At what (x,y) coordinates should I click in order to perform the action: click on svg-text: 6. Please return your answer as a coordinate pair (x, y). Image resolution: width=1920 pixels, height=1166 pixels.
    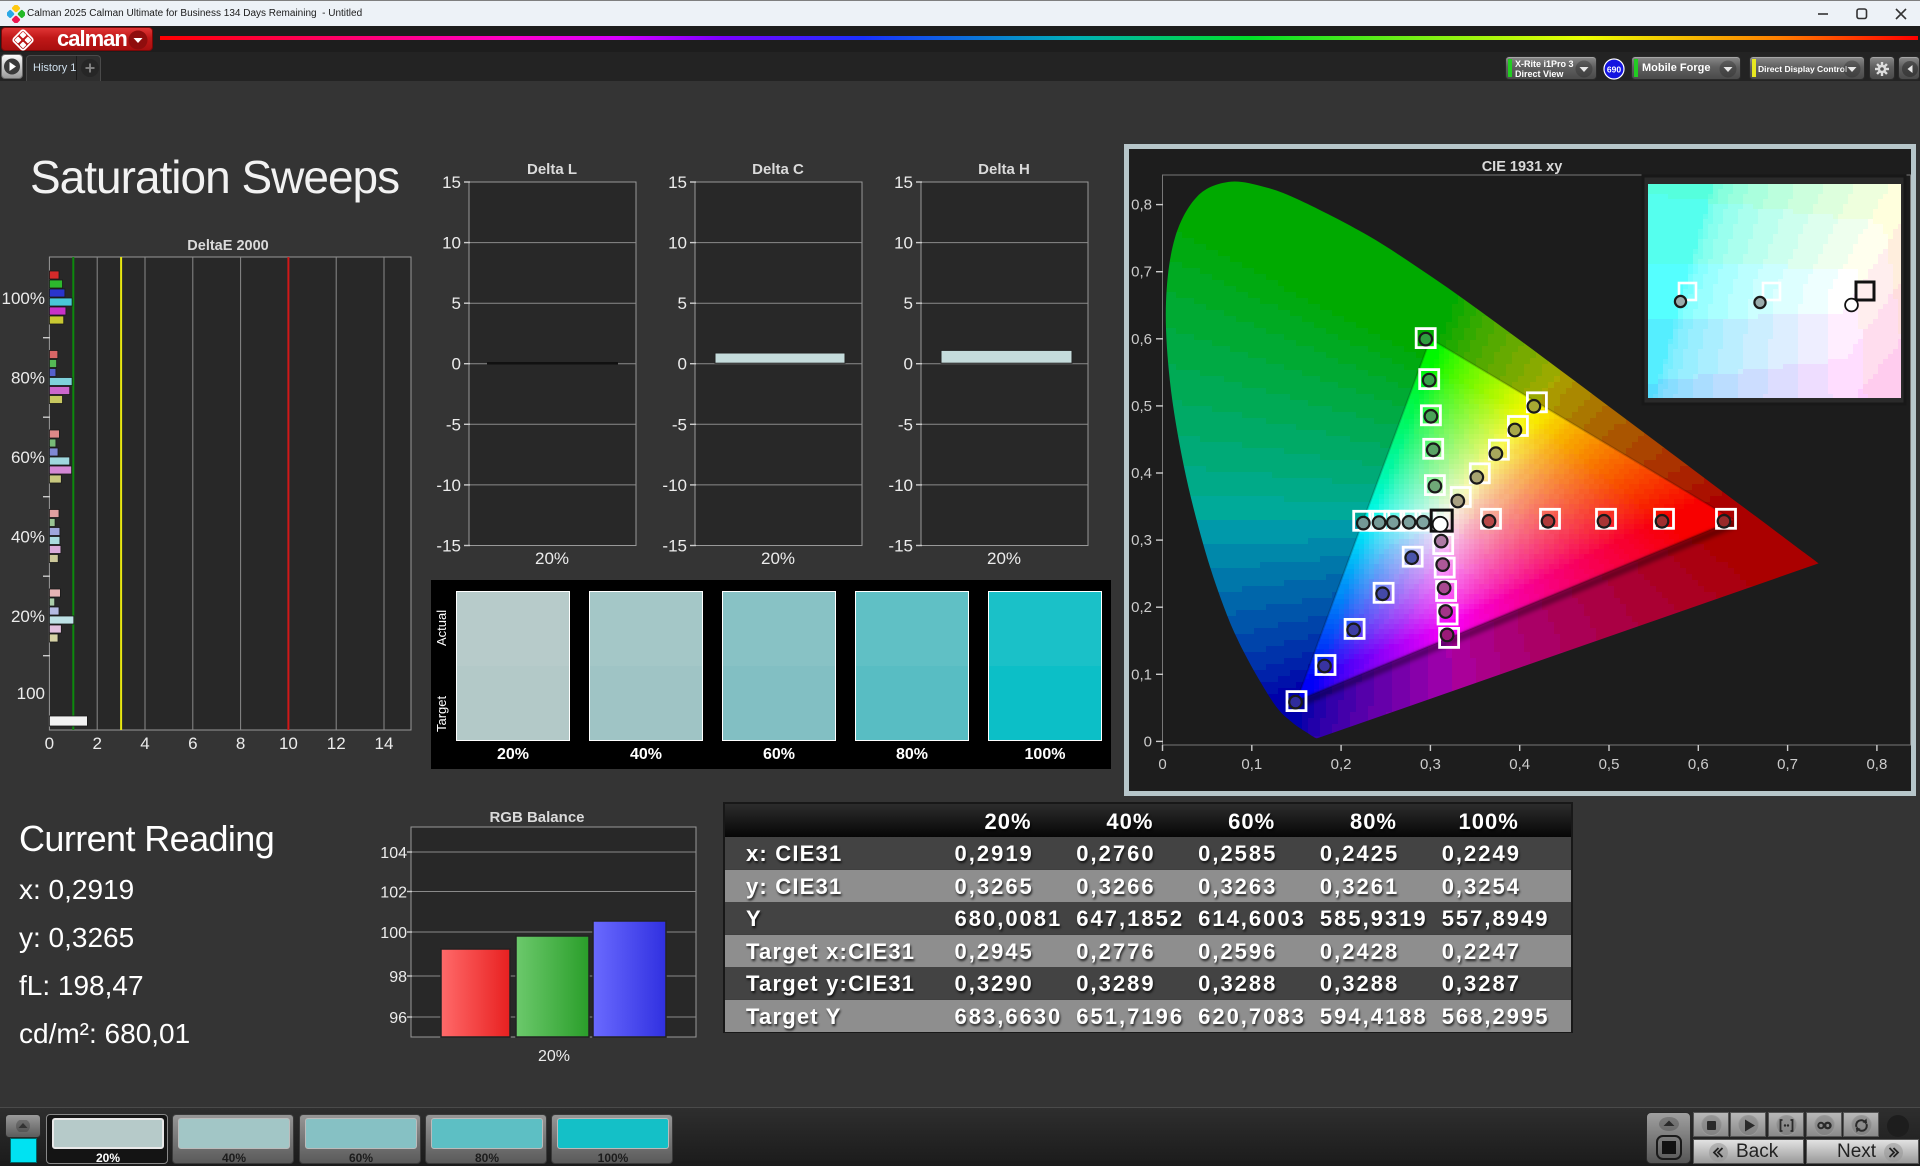
    Looking at the image, I should click on (192, 743).